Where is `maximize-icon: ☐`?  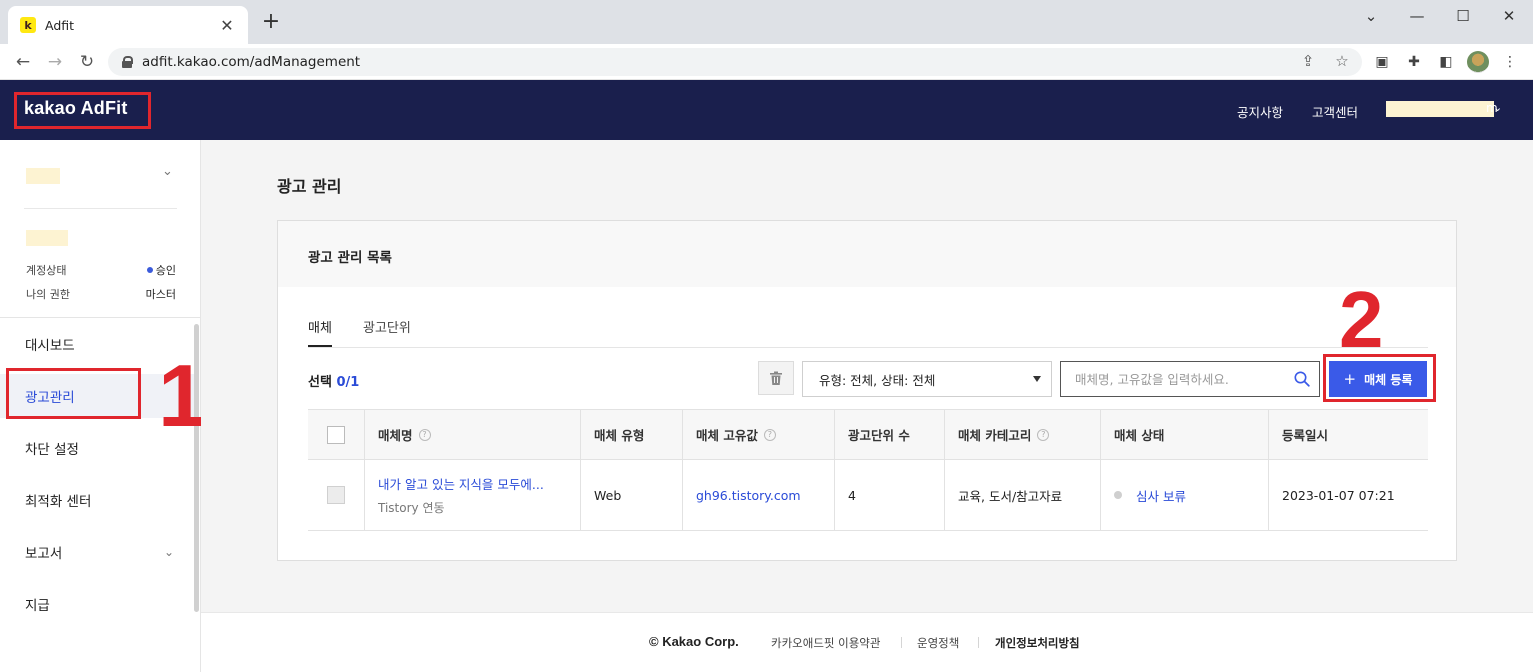 maximize-icon: ☐ is located at coordinates (1463, 16).